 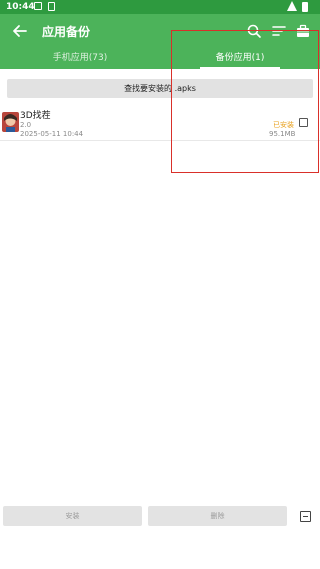 What do you see at coordinates (38, 6) in the screenshot?
I see `notification-icon` at bounding box center [38, 6].